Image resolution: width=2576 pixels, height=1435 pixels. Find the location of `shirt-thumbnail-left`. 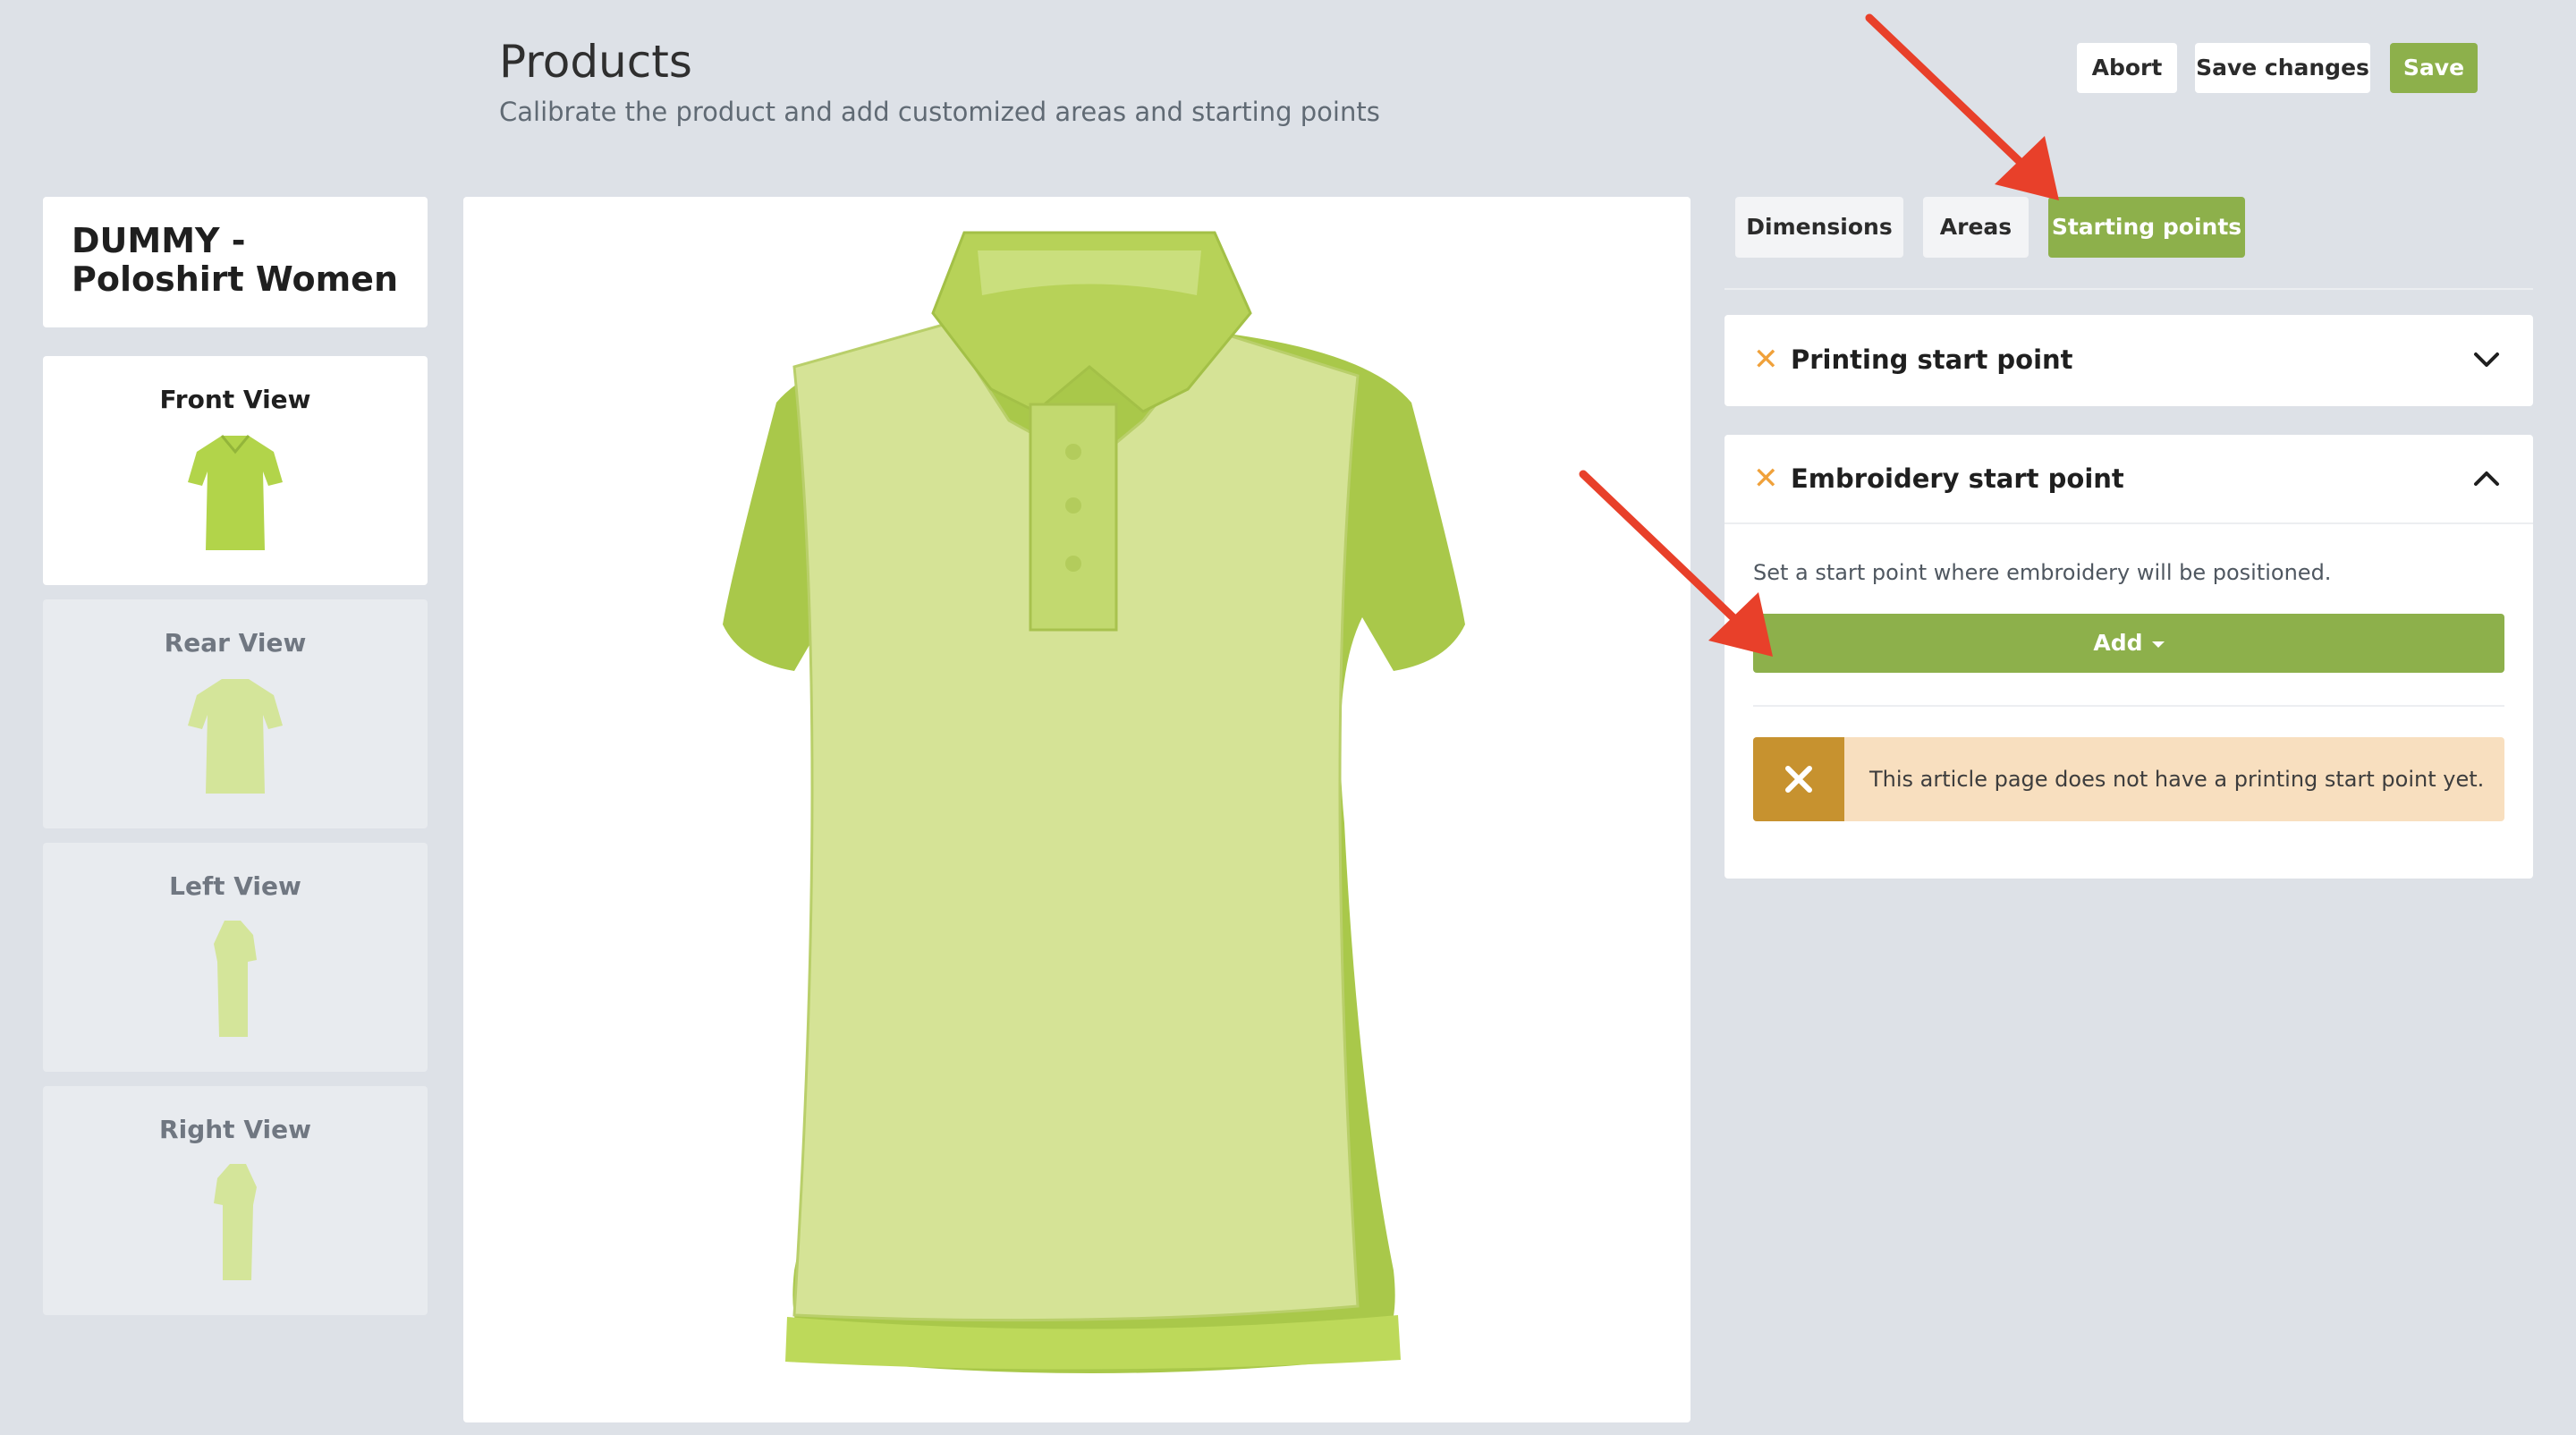

shirt-thumbnail-left is located at coordinates (235, 979).